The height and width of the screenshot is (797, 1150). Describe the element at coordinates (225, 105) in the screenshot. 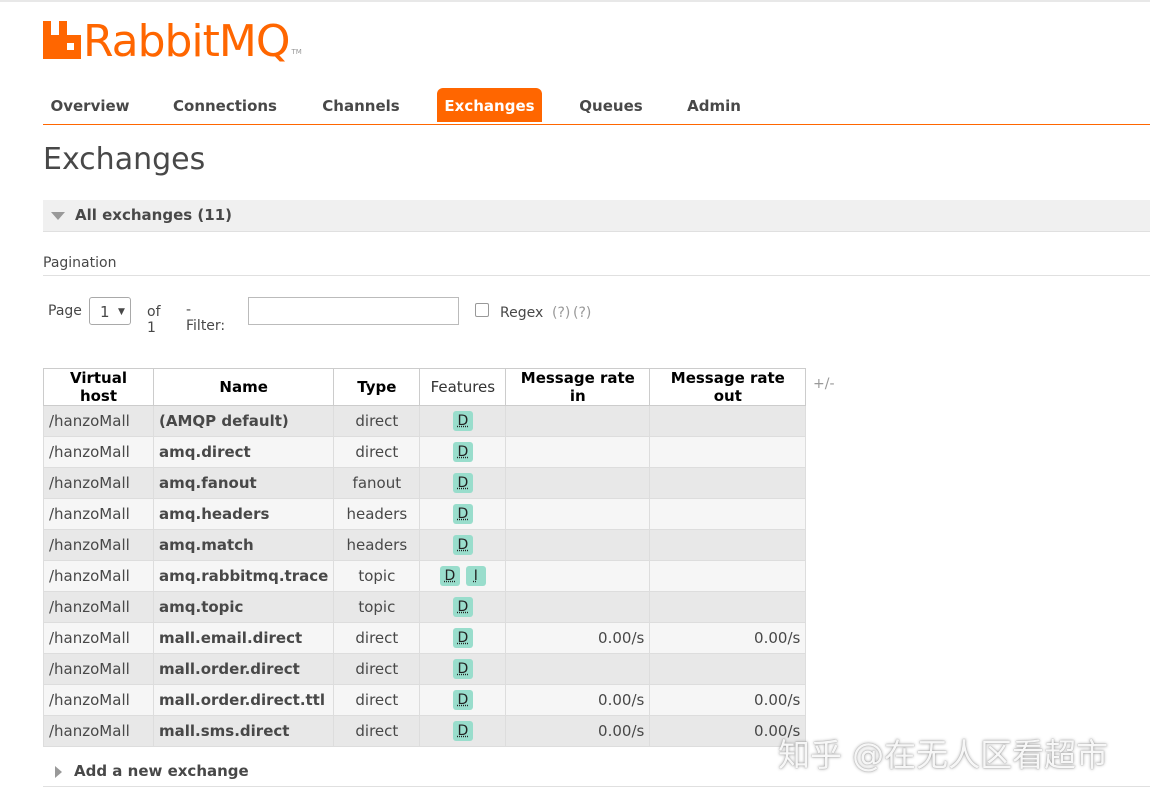

I see `tab-connections: Connections` at that location.